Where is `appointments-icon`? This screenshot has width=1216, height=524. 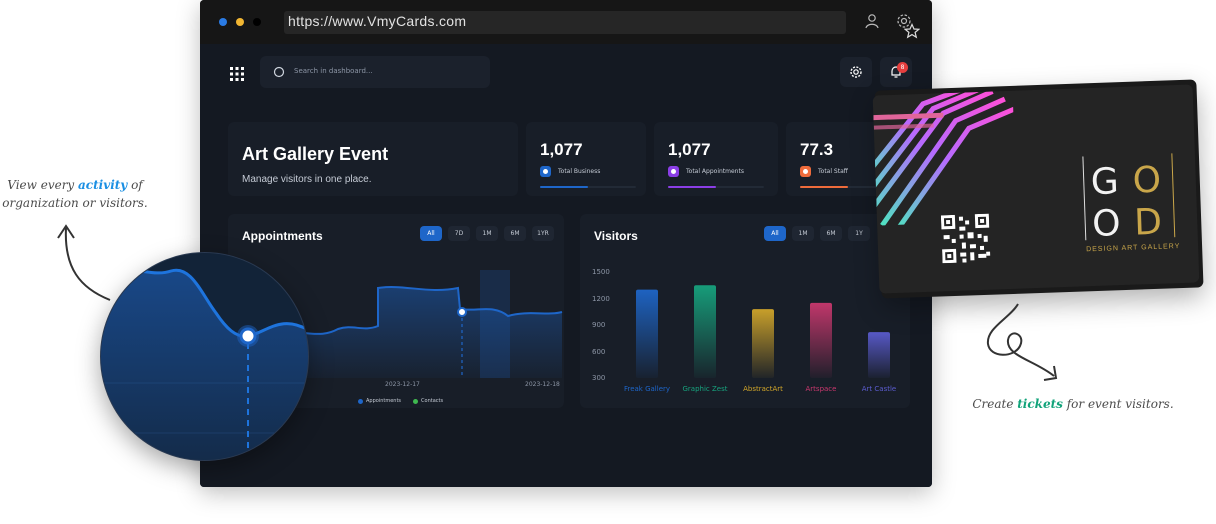
appointments-icon is located at coordinates (673, 171).